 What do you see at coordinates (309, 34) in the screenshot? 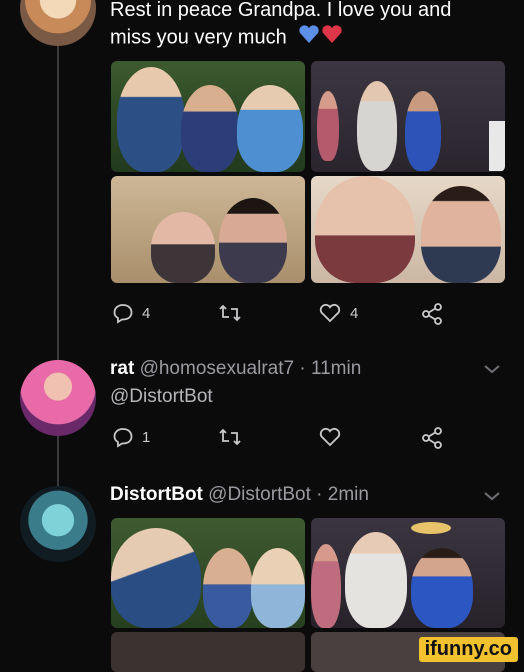
I see `blue-heart-icon` at bounding box center [309, 34].